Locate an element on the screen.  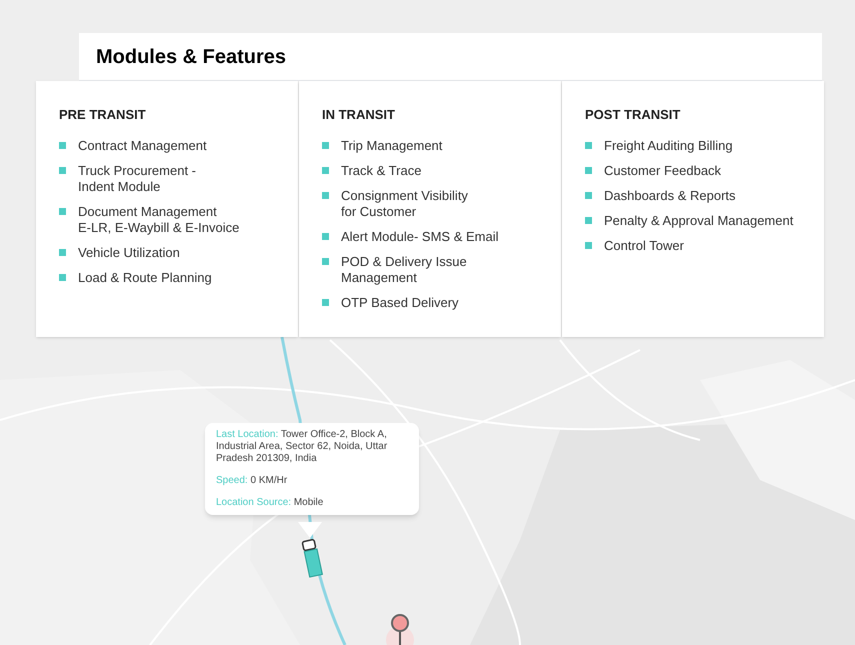
feature-item: Customer Feedback is located at coordinates (663, 170).